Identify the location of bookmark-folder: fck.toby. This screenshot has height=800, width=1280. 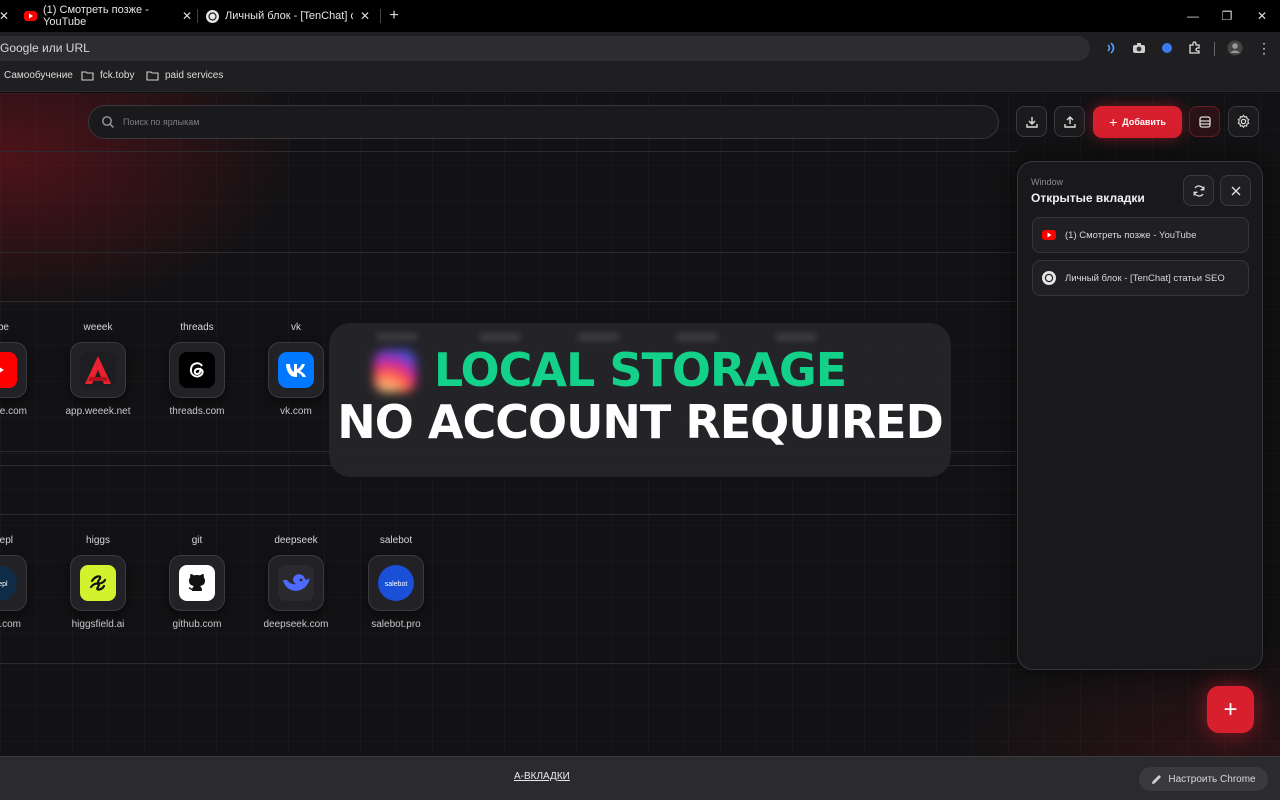
(107, 75).